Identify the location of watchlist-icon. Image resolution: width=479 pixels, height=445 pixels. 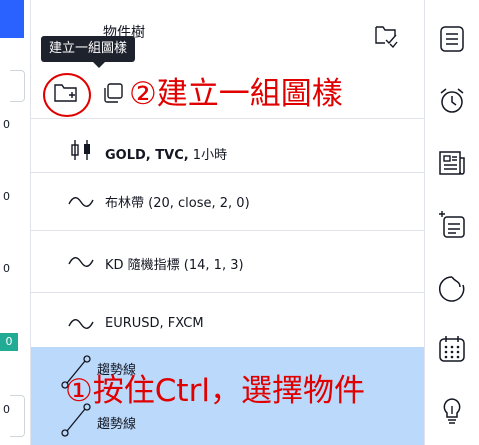
(452, 39).